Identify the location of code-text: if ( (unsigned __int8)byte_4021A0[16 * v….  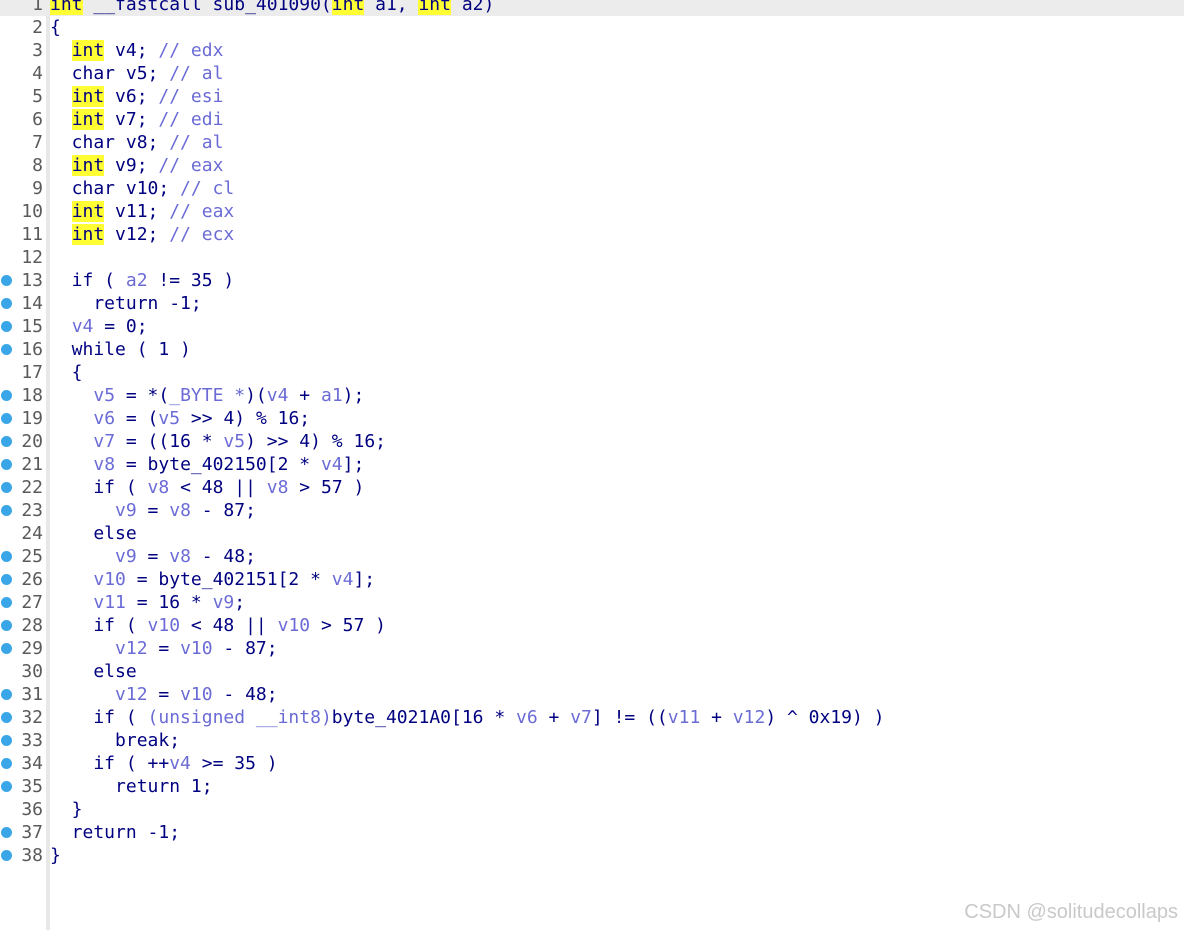
(467, 717).